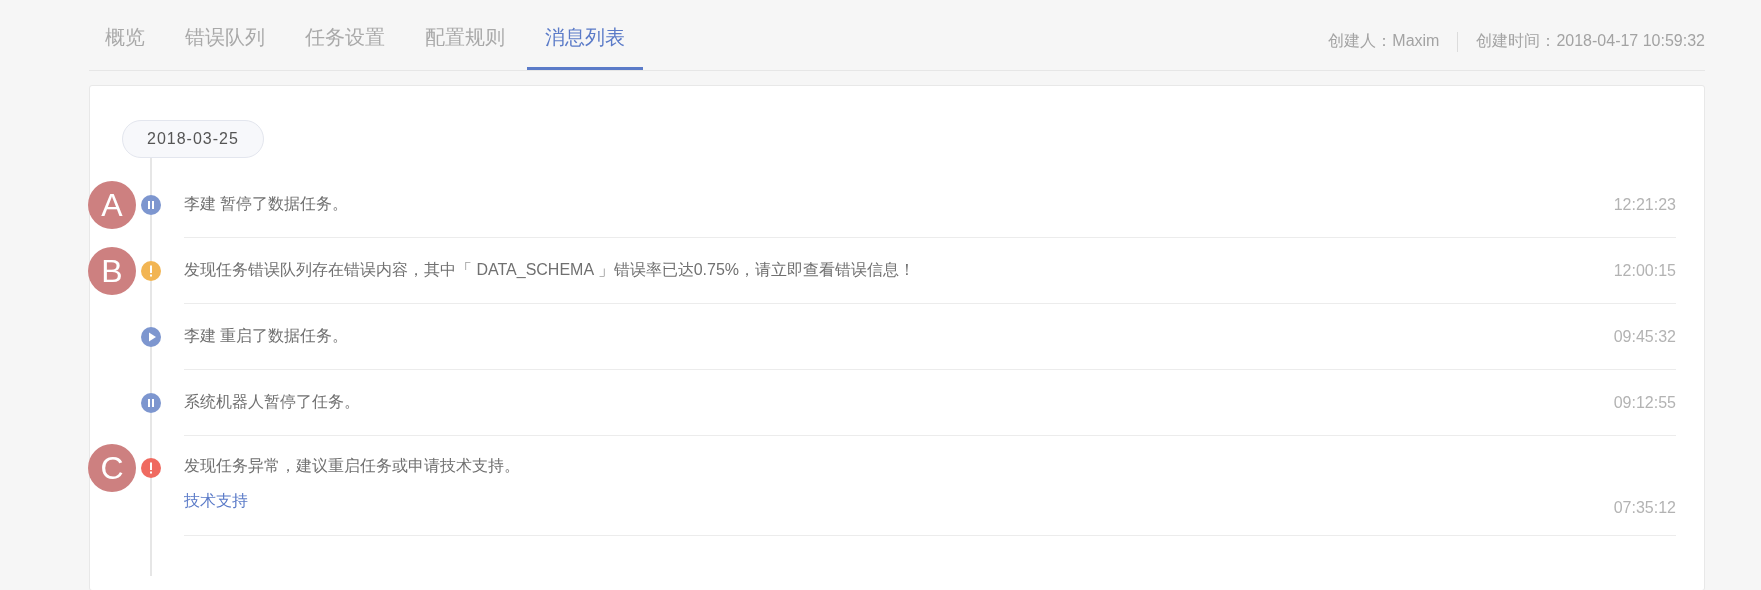 Image resolution: width=1761 pixels, height=590 pixels. What do you see at coordinates (1644, 270) in the screenshot?
I see `message-time: 12:00:15` at bounding box center [1644, 270].